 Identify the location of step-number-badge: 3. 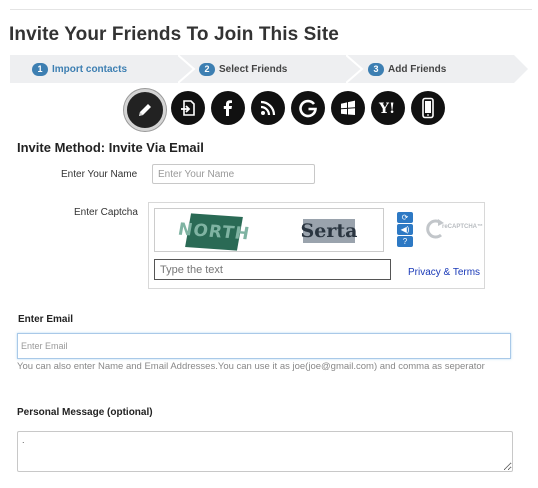
(376, 69).